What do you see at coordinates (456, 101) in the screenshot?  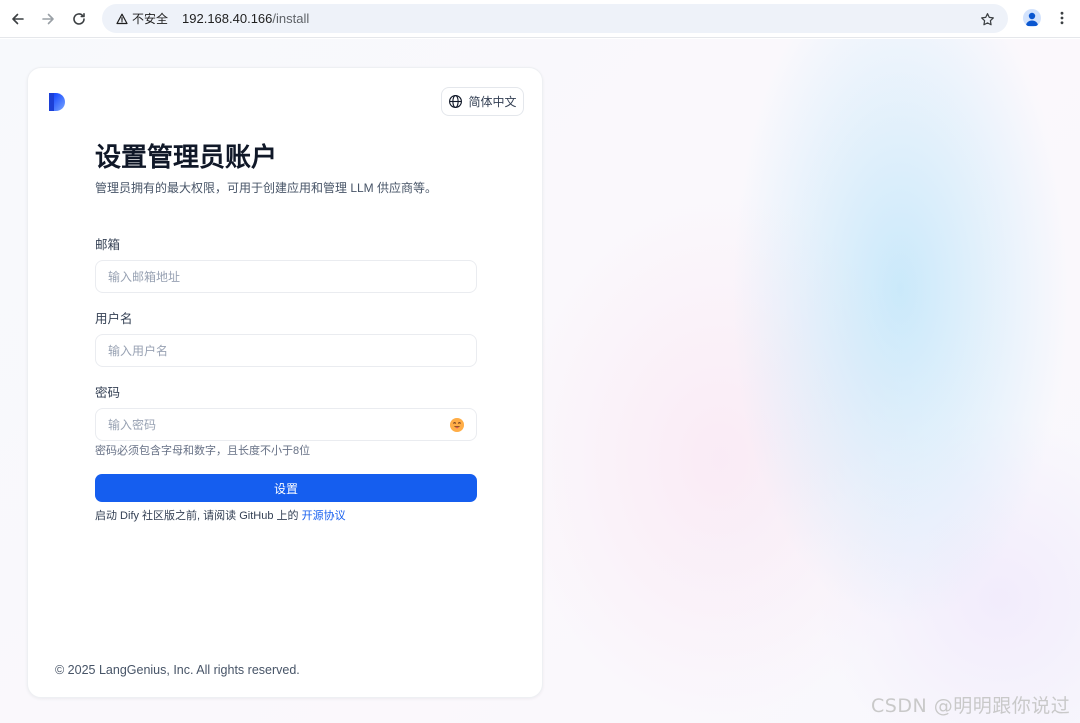 I see `globe-icon` at bounding box center [456, 101].